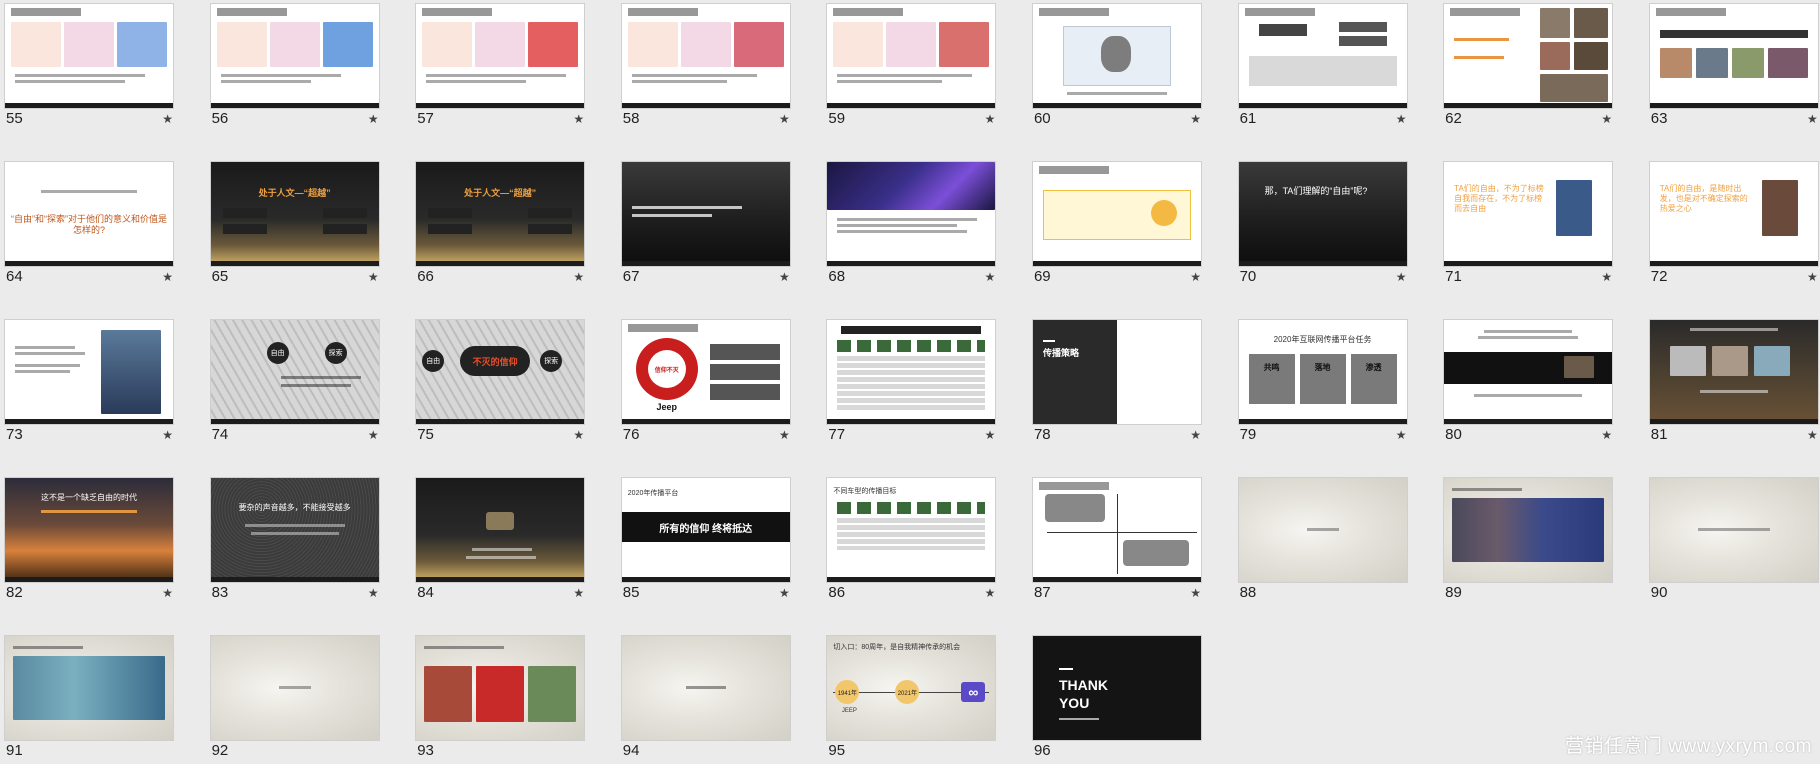  I want to click on slide-83: 要杂的声音越多，不能接受越多 83 ★, so click(294, 543).